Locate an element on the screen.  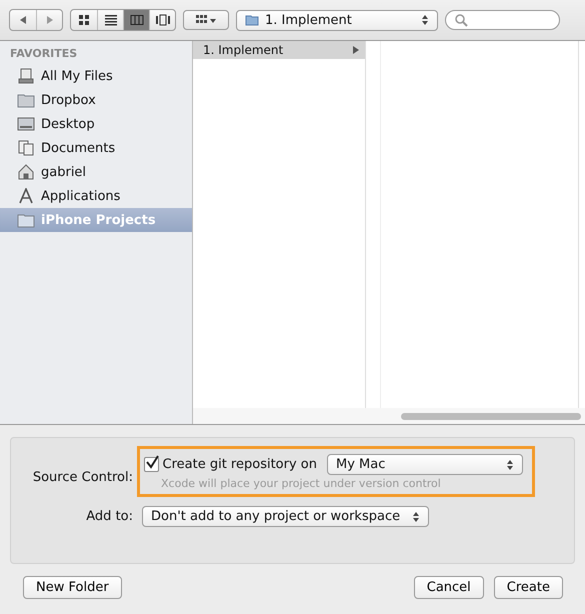
grid-icon is located at coordinates (84, 20).